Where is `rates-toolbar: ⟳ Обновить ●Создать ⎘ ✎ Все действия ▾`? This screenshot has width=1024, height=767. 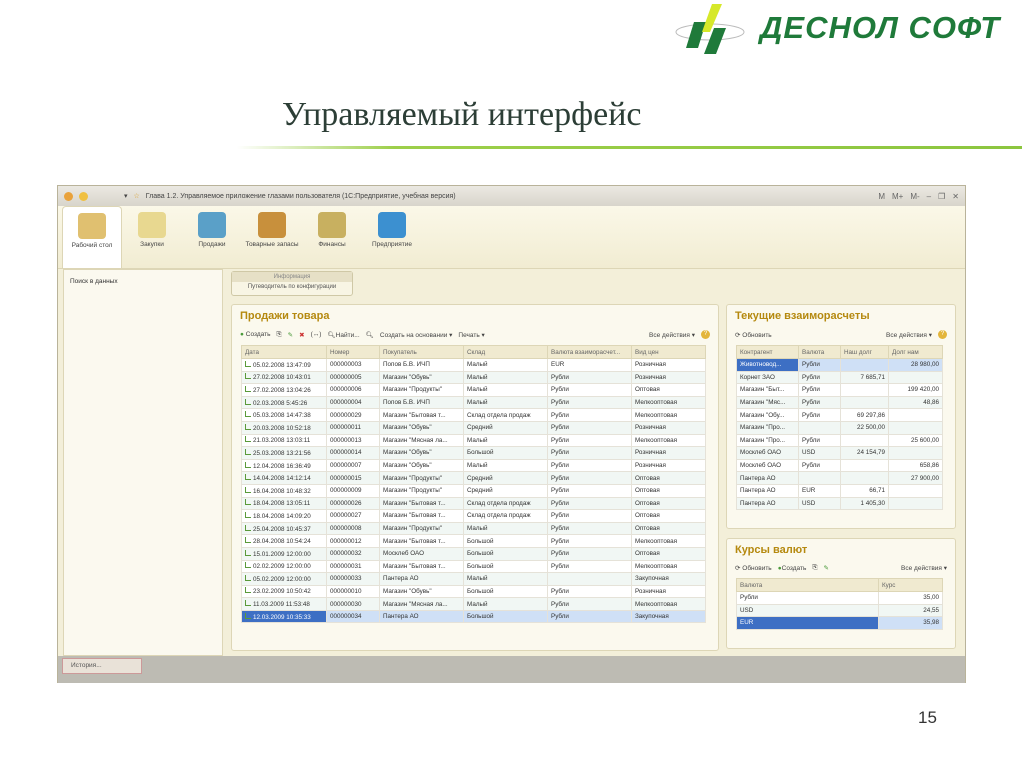 rates-toolbar: ⟳ Обновить ●Создать ⎘ ✎ Все действия ▾ is located at coordinates (841, 568).